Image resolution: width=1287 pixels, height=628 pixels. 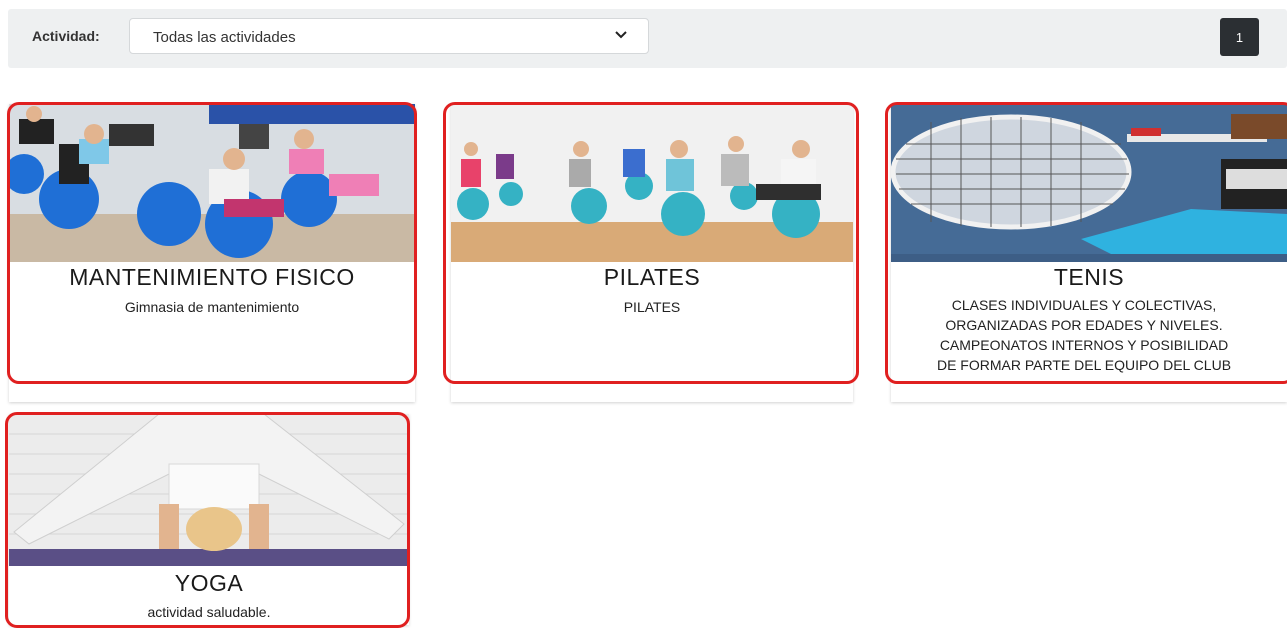 I want to click on activity-select: Todas las actividades, so click(x=389, y=36).